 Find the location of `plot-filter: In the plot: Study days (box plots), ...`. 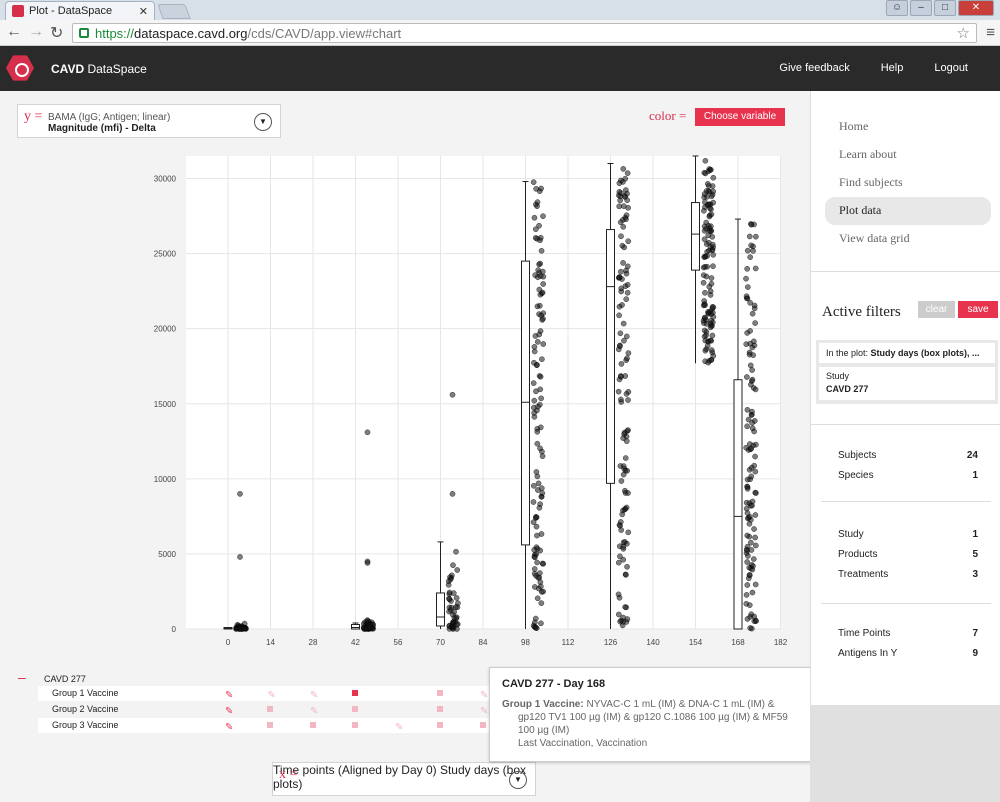

plot-filter: In the plot: Study days (box plots), ... is located at coordinates (907, 353).